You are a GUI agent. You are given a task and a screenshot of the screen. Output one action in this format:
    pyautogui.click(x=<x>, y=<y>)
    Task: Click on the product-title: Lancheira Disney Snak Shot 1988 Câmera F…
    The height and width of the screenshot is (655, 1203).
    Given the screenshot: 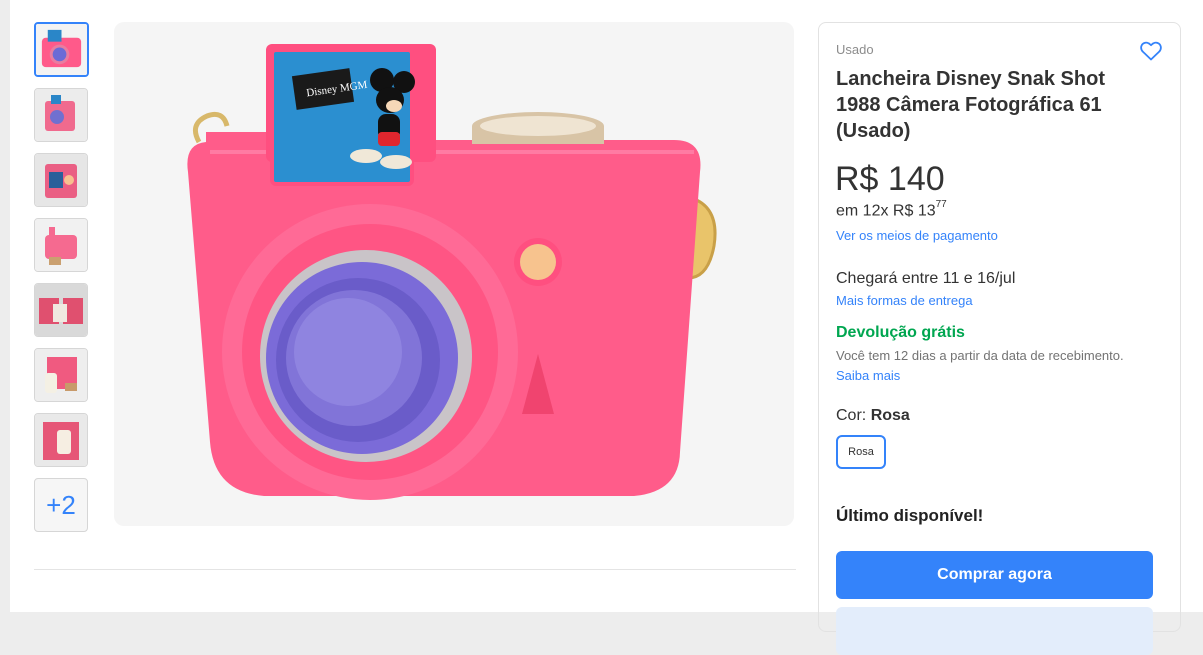 What is the action you would take?
    pyautogui.click(x=970, y=105)
    